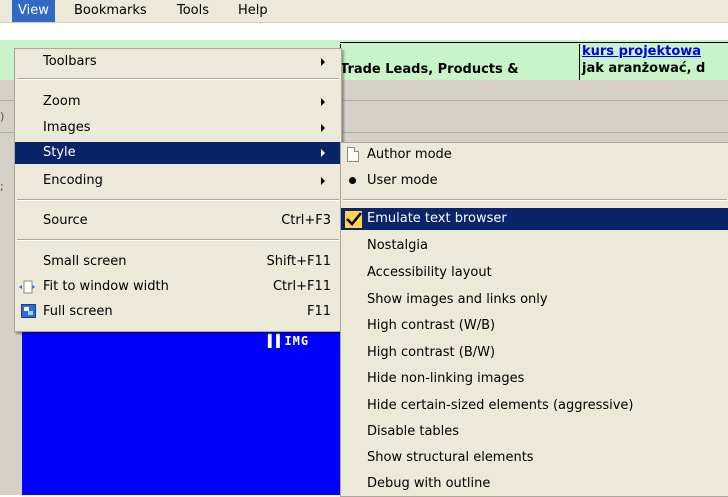  I want to click on shortcut-label: F11, so click(318, 311).